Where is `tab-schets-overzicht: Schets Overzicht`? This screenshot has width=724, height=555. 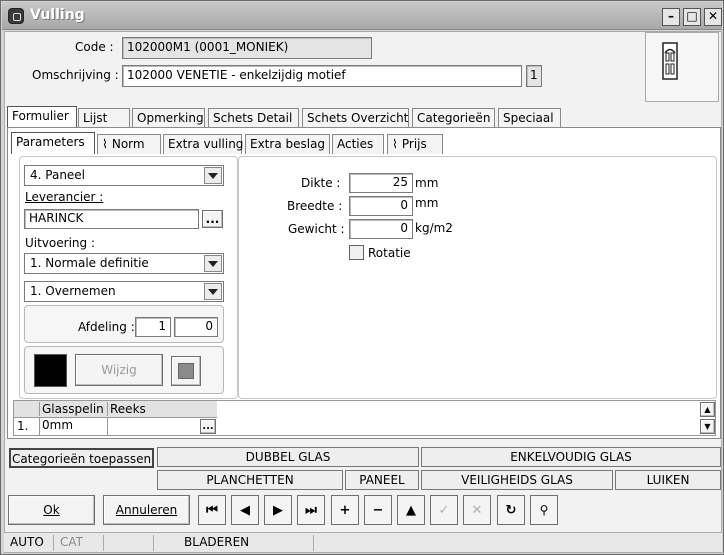 tab-schets-overzicht: Schets Overzicht is located at coordinates (355, 118).